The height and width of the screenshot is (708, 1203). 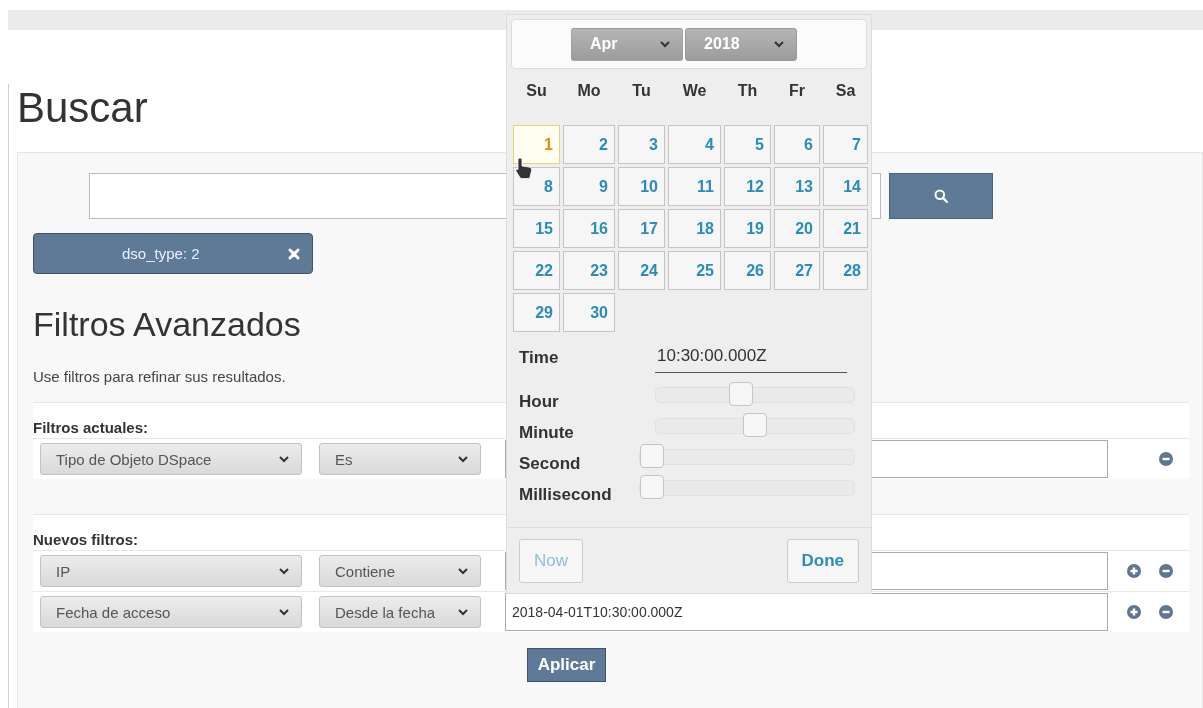 What do you see at coordinates (694, 144) in the screenshot?
I see `day-cell: 4` at bounding box center [694, 144].